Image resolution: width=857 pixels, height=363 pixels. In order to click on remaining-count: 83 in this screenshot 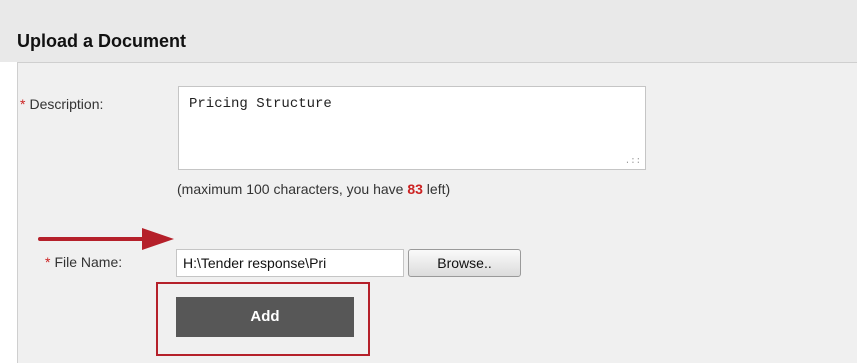, I will do `click(415, 189)`.